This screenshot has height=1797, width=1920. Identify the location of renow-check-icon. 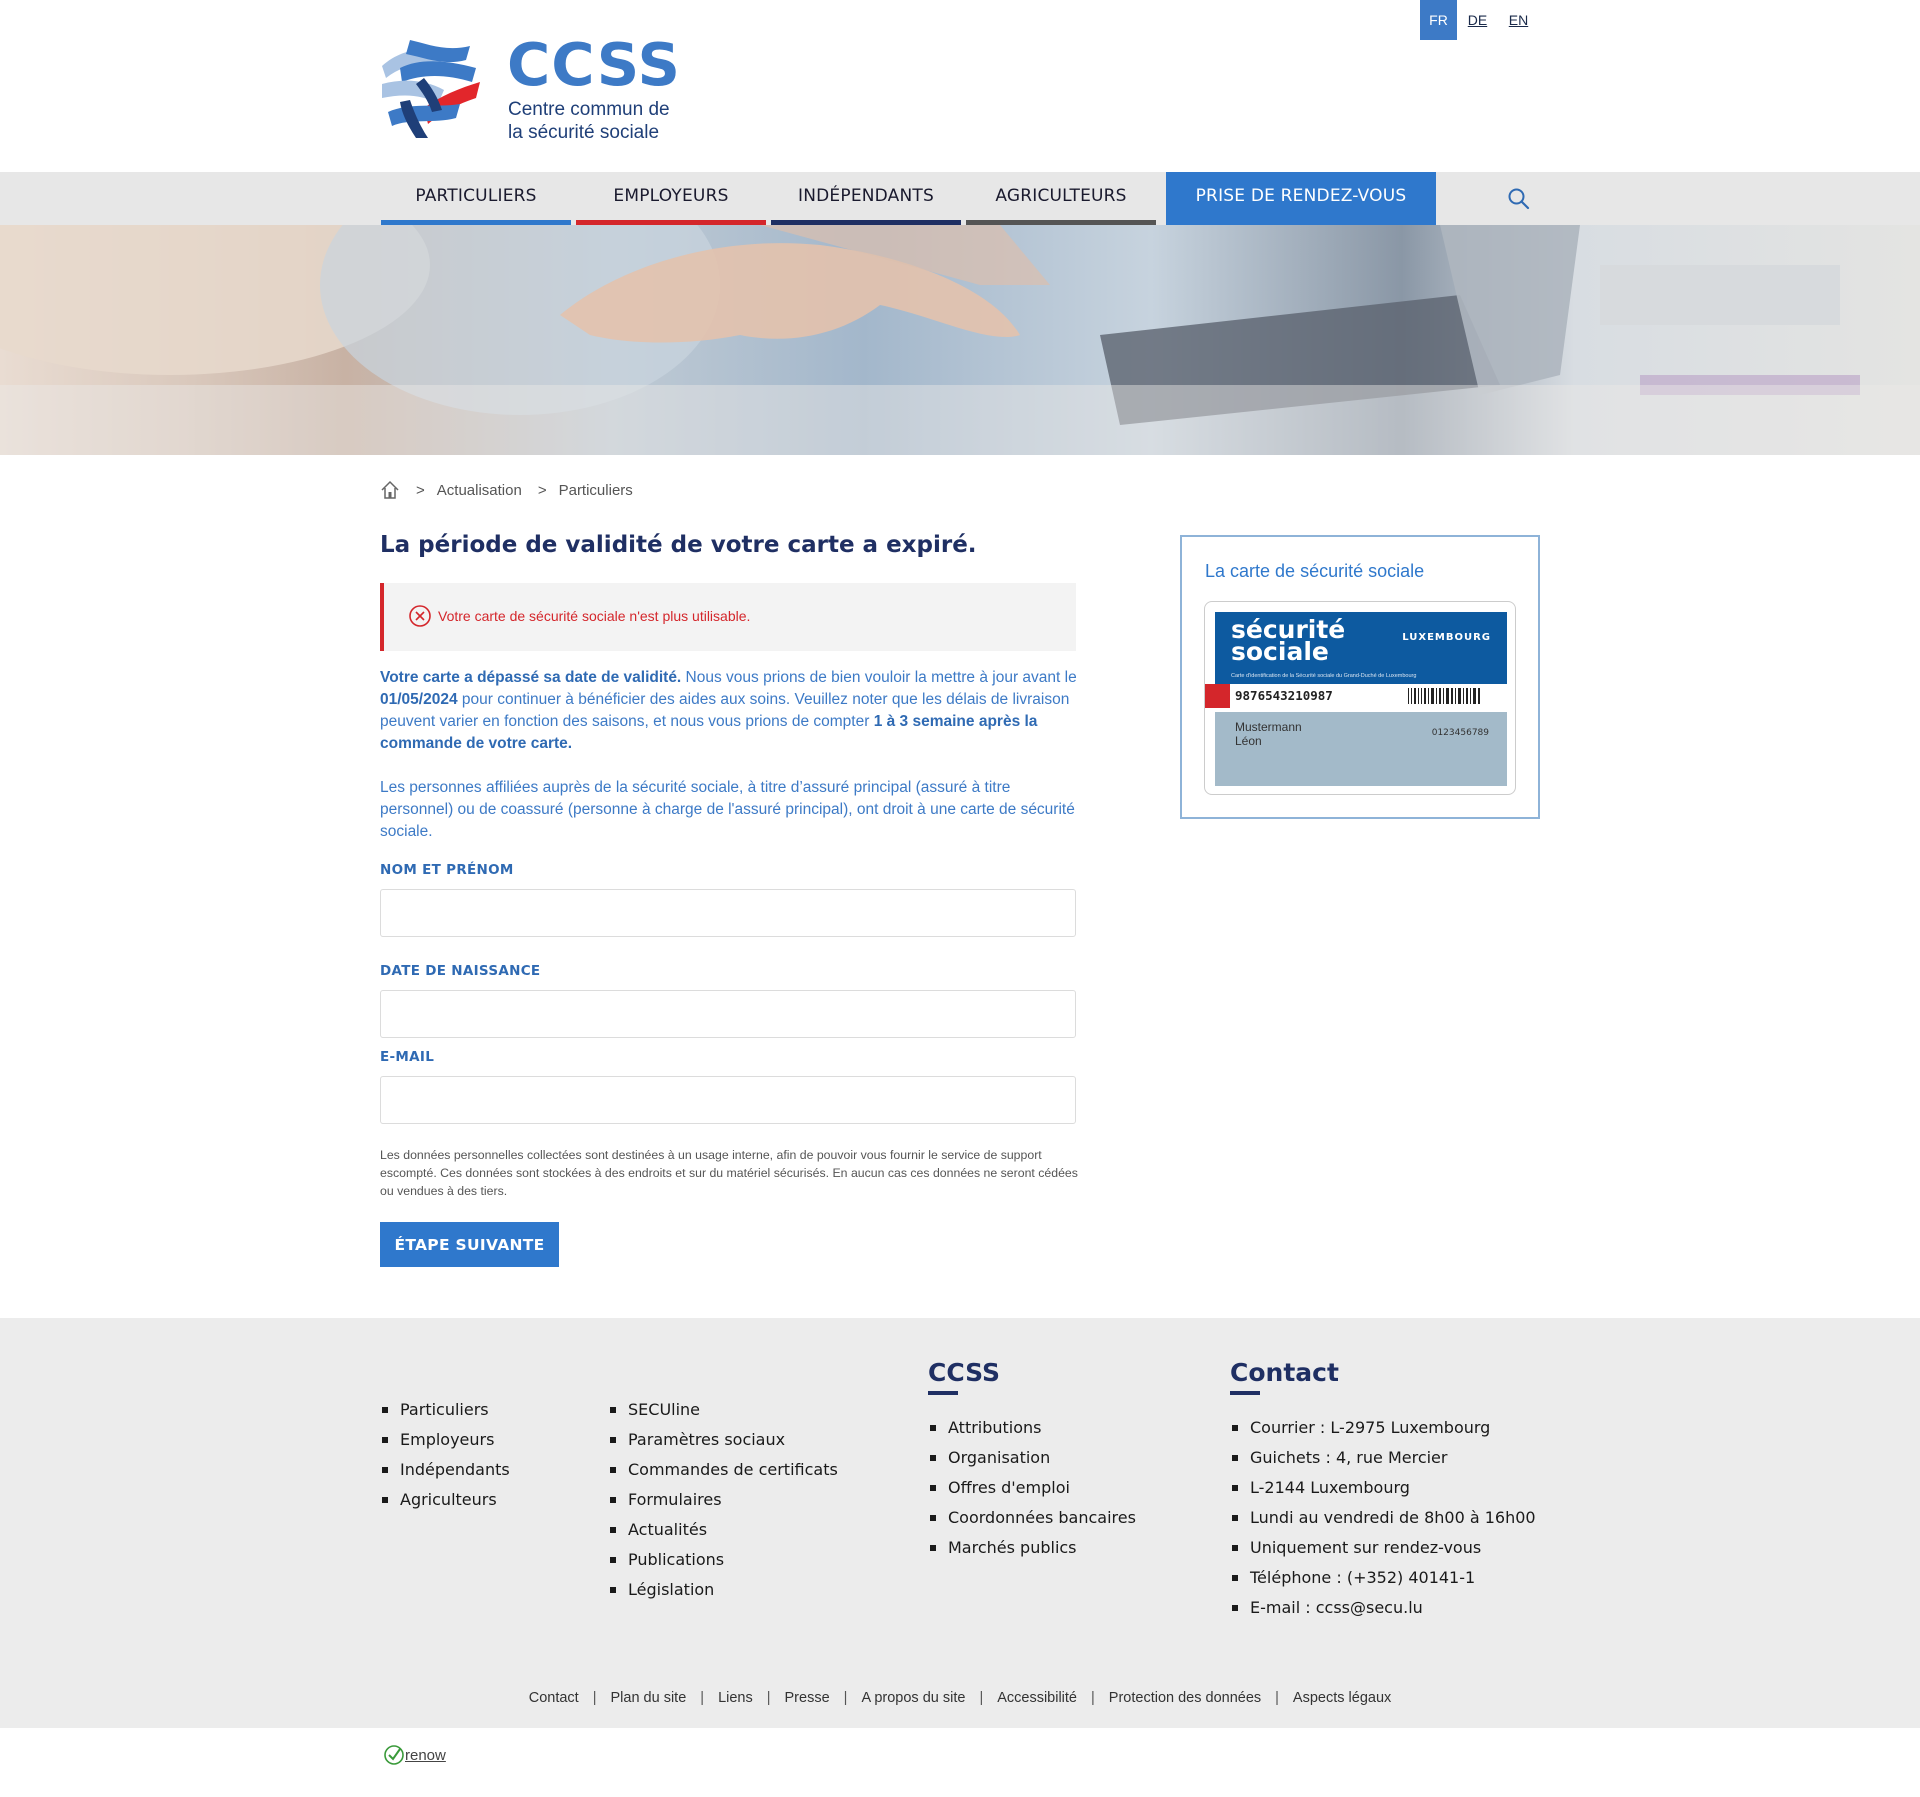
(394, 1755).